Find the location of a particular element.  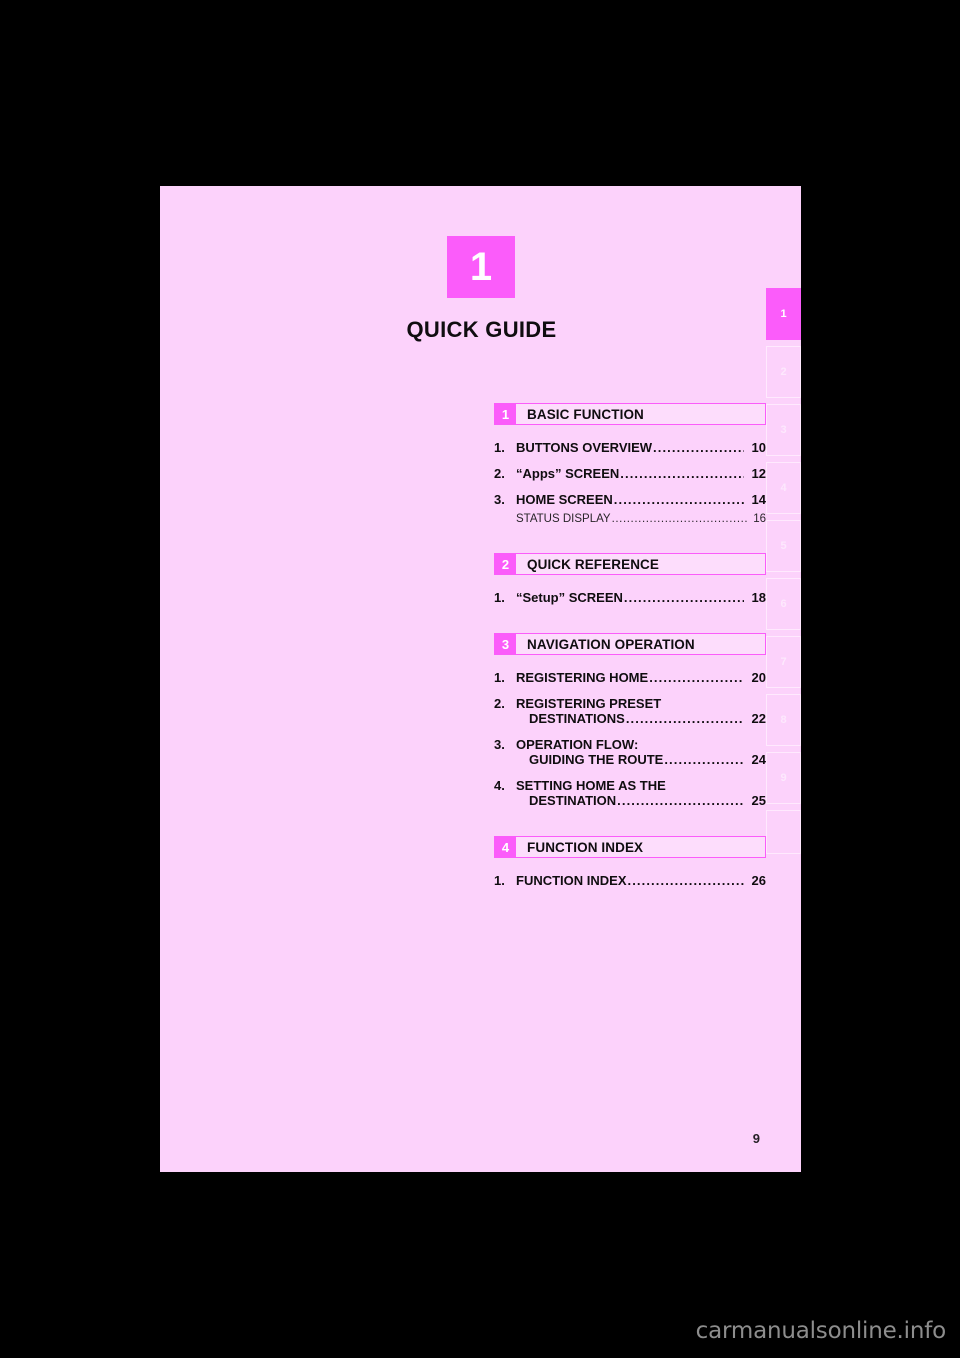

chapter-tab-7: 7 is located at coordinates (783, 662).